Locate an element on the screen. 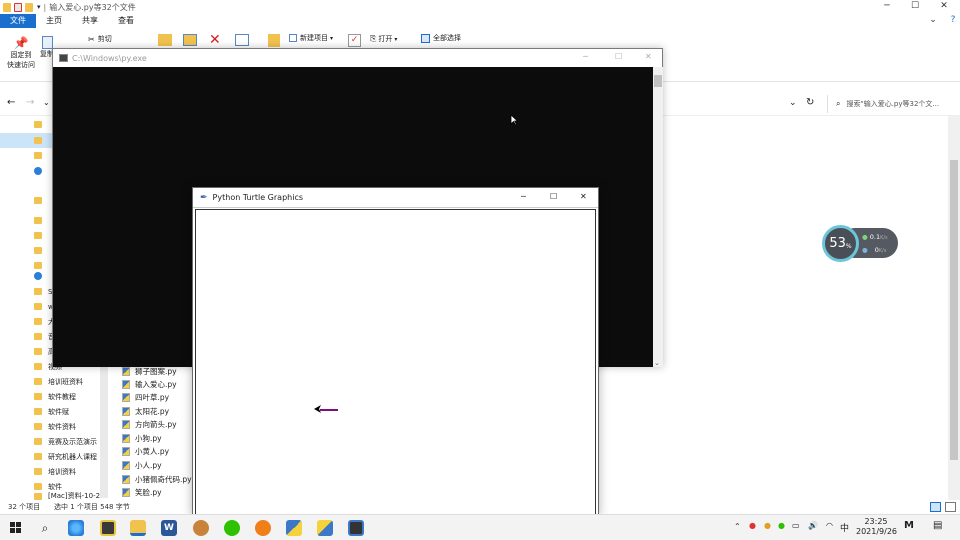  back-icon: ← is located at coordinates (11, 102).